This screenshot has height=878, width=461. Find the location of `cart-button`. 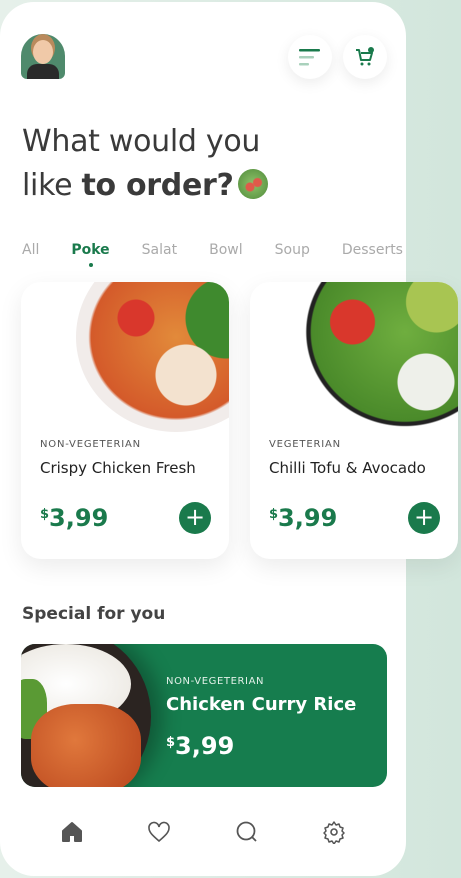

cart-button is located at coordinates (365, 57).